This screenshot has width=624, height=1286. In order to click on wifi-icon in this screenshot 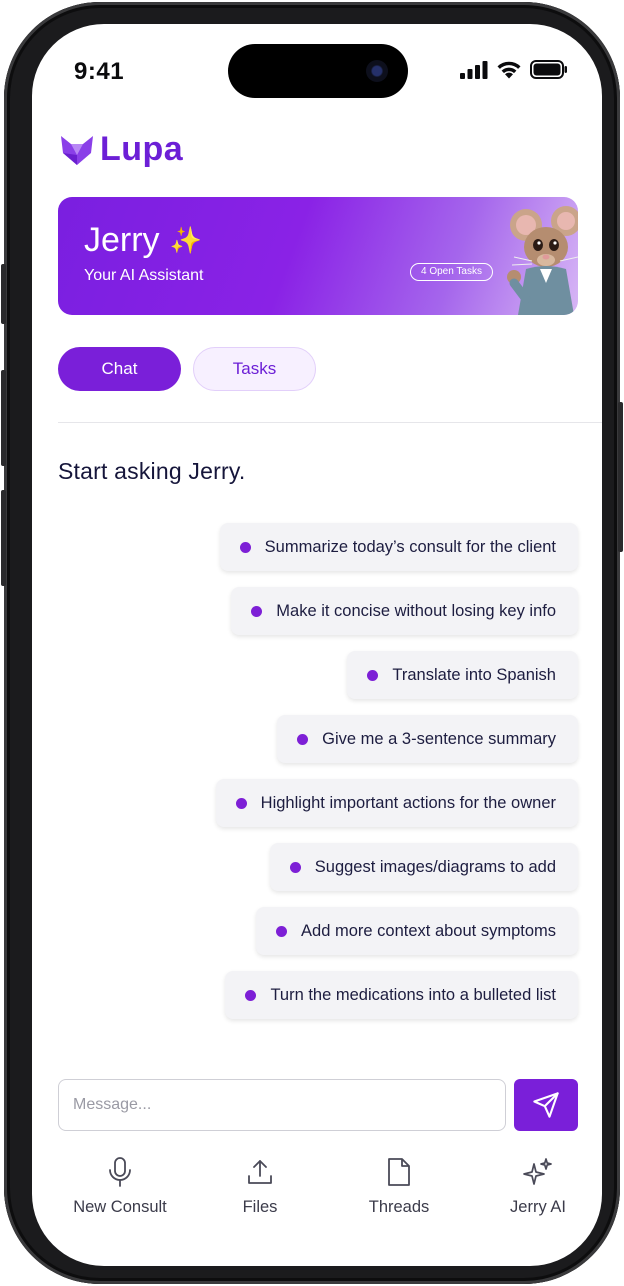, I will do `click(509, 70)`.